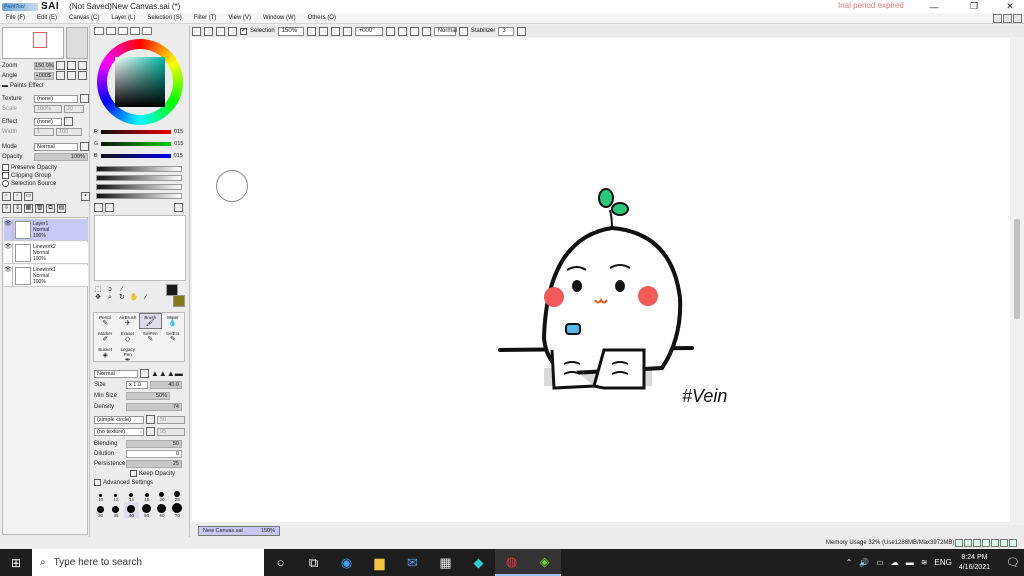 The width and height of the screenshot is (1024, 576). What do you see at coordinates (161, 494) in the screenshot?
I see `size-preset: 20` at bounding box center [161, 494].